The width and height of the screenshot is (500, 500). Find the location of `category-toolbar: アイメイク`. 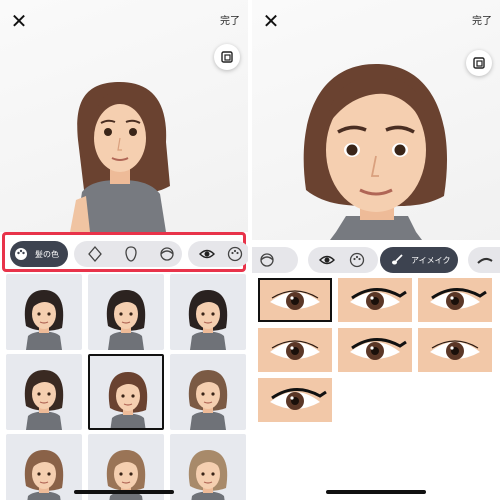

category-toolbar: アイメイク is located at coordinates (376, 260).